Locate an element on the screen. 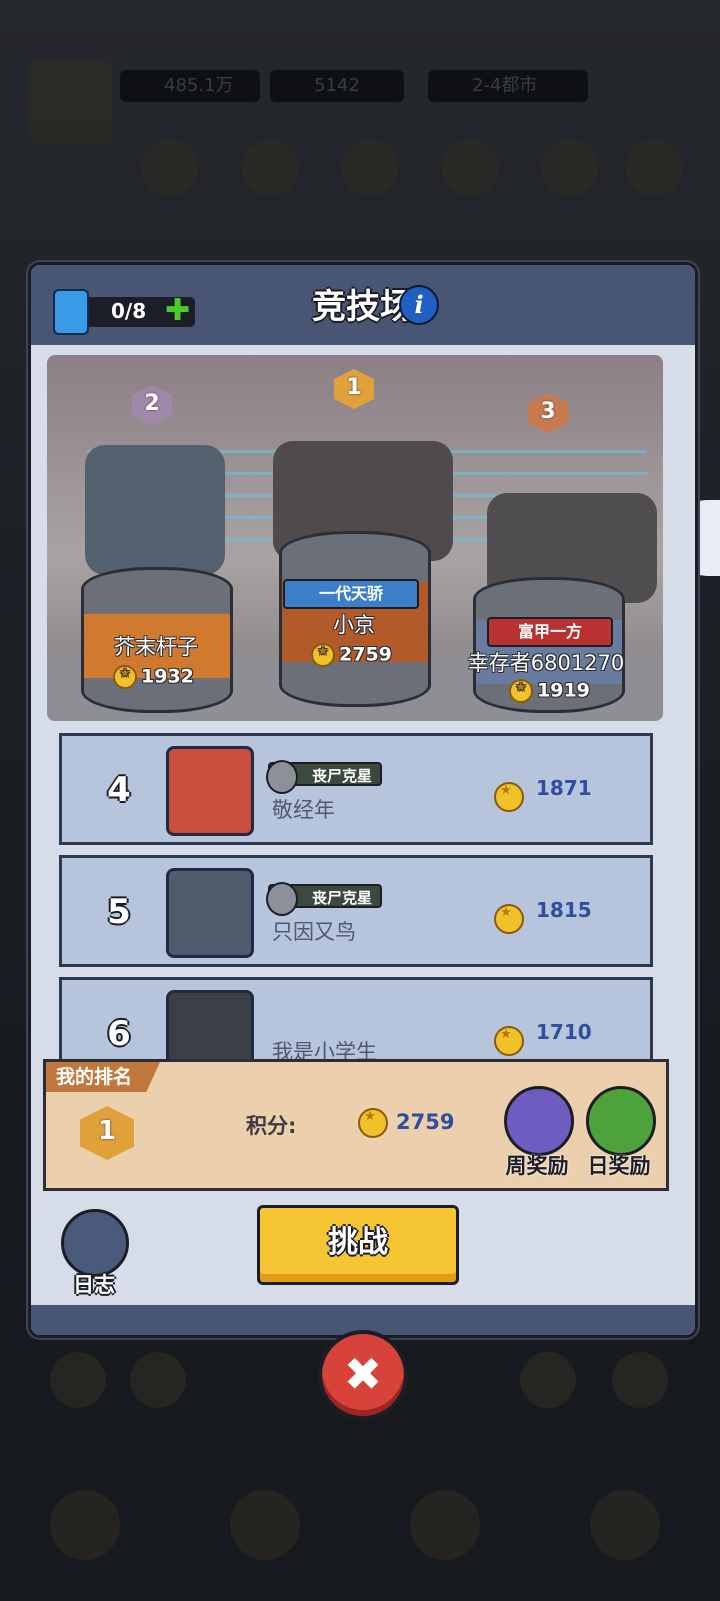  my-score: 2759 is located at coordinates (406, 1123).